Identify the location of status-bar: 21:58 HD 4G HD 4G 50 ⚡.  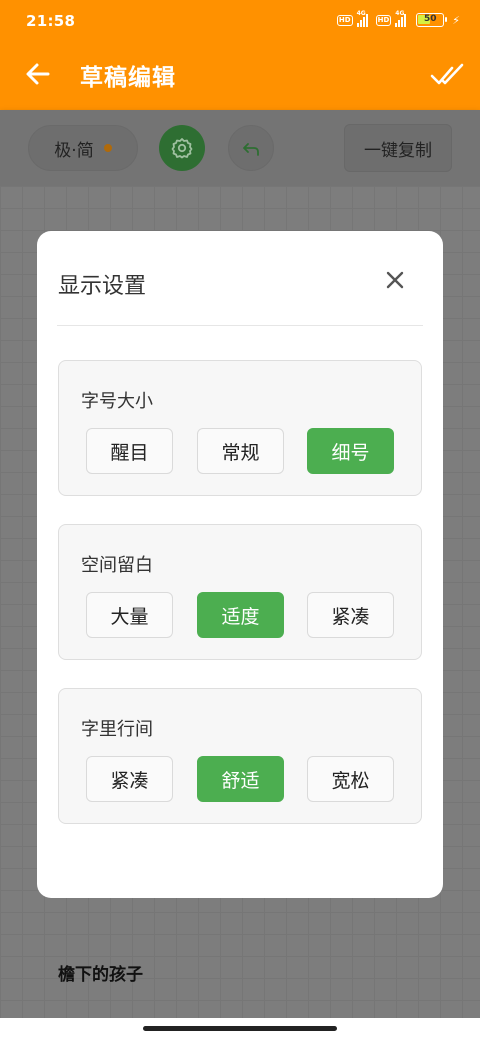
(240, 22).